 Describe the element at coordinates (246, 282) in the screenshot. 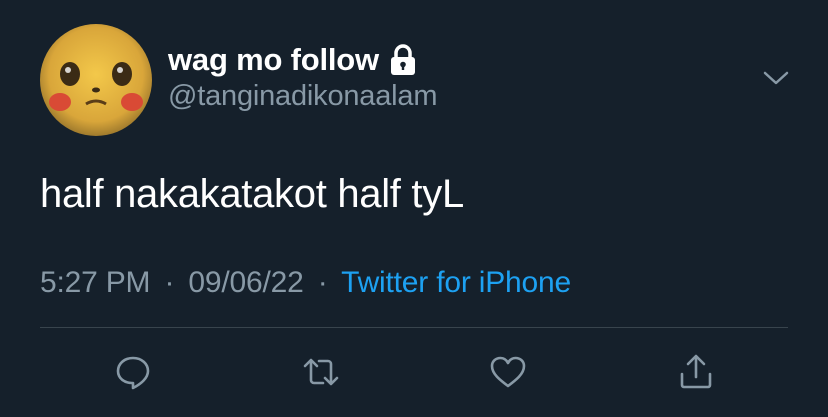

I see `tweet-date: 09/06/22` at that location.